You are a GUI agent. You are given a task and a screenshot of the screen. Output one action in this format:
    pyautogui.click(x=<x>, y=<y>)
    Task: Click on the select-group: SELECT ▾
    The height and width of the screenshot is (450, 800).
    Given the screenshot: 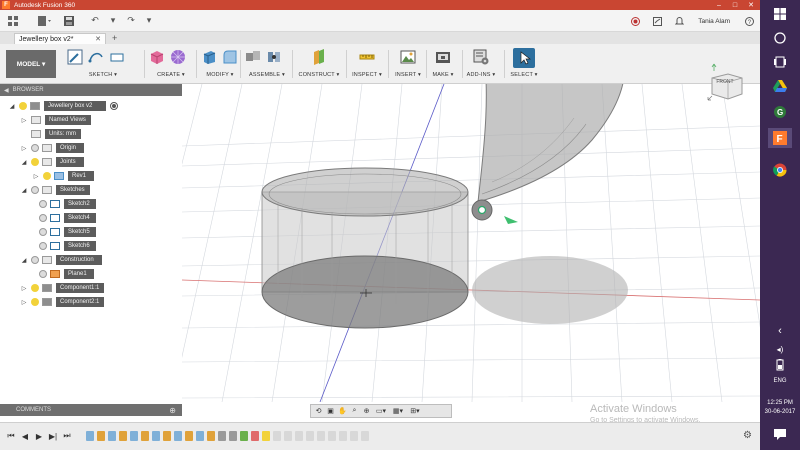 What is the action you would take?
    pyautogui.click(x=524, y=65)
    